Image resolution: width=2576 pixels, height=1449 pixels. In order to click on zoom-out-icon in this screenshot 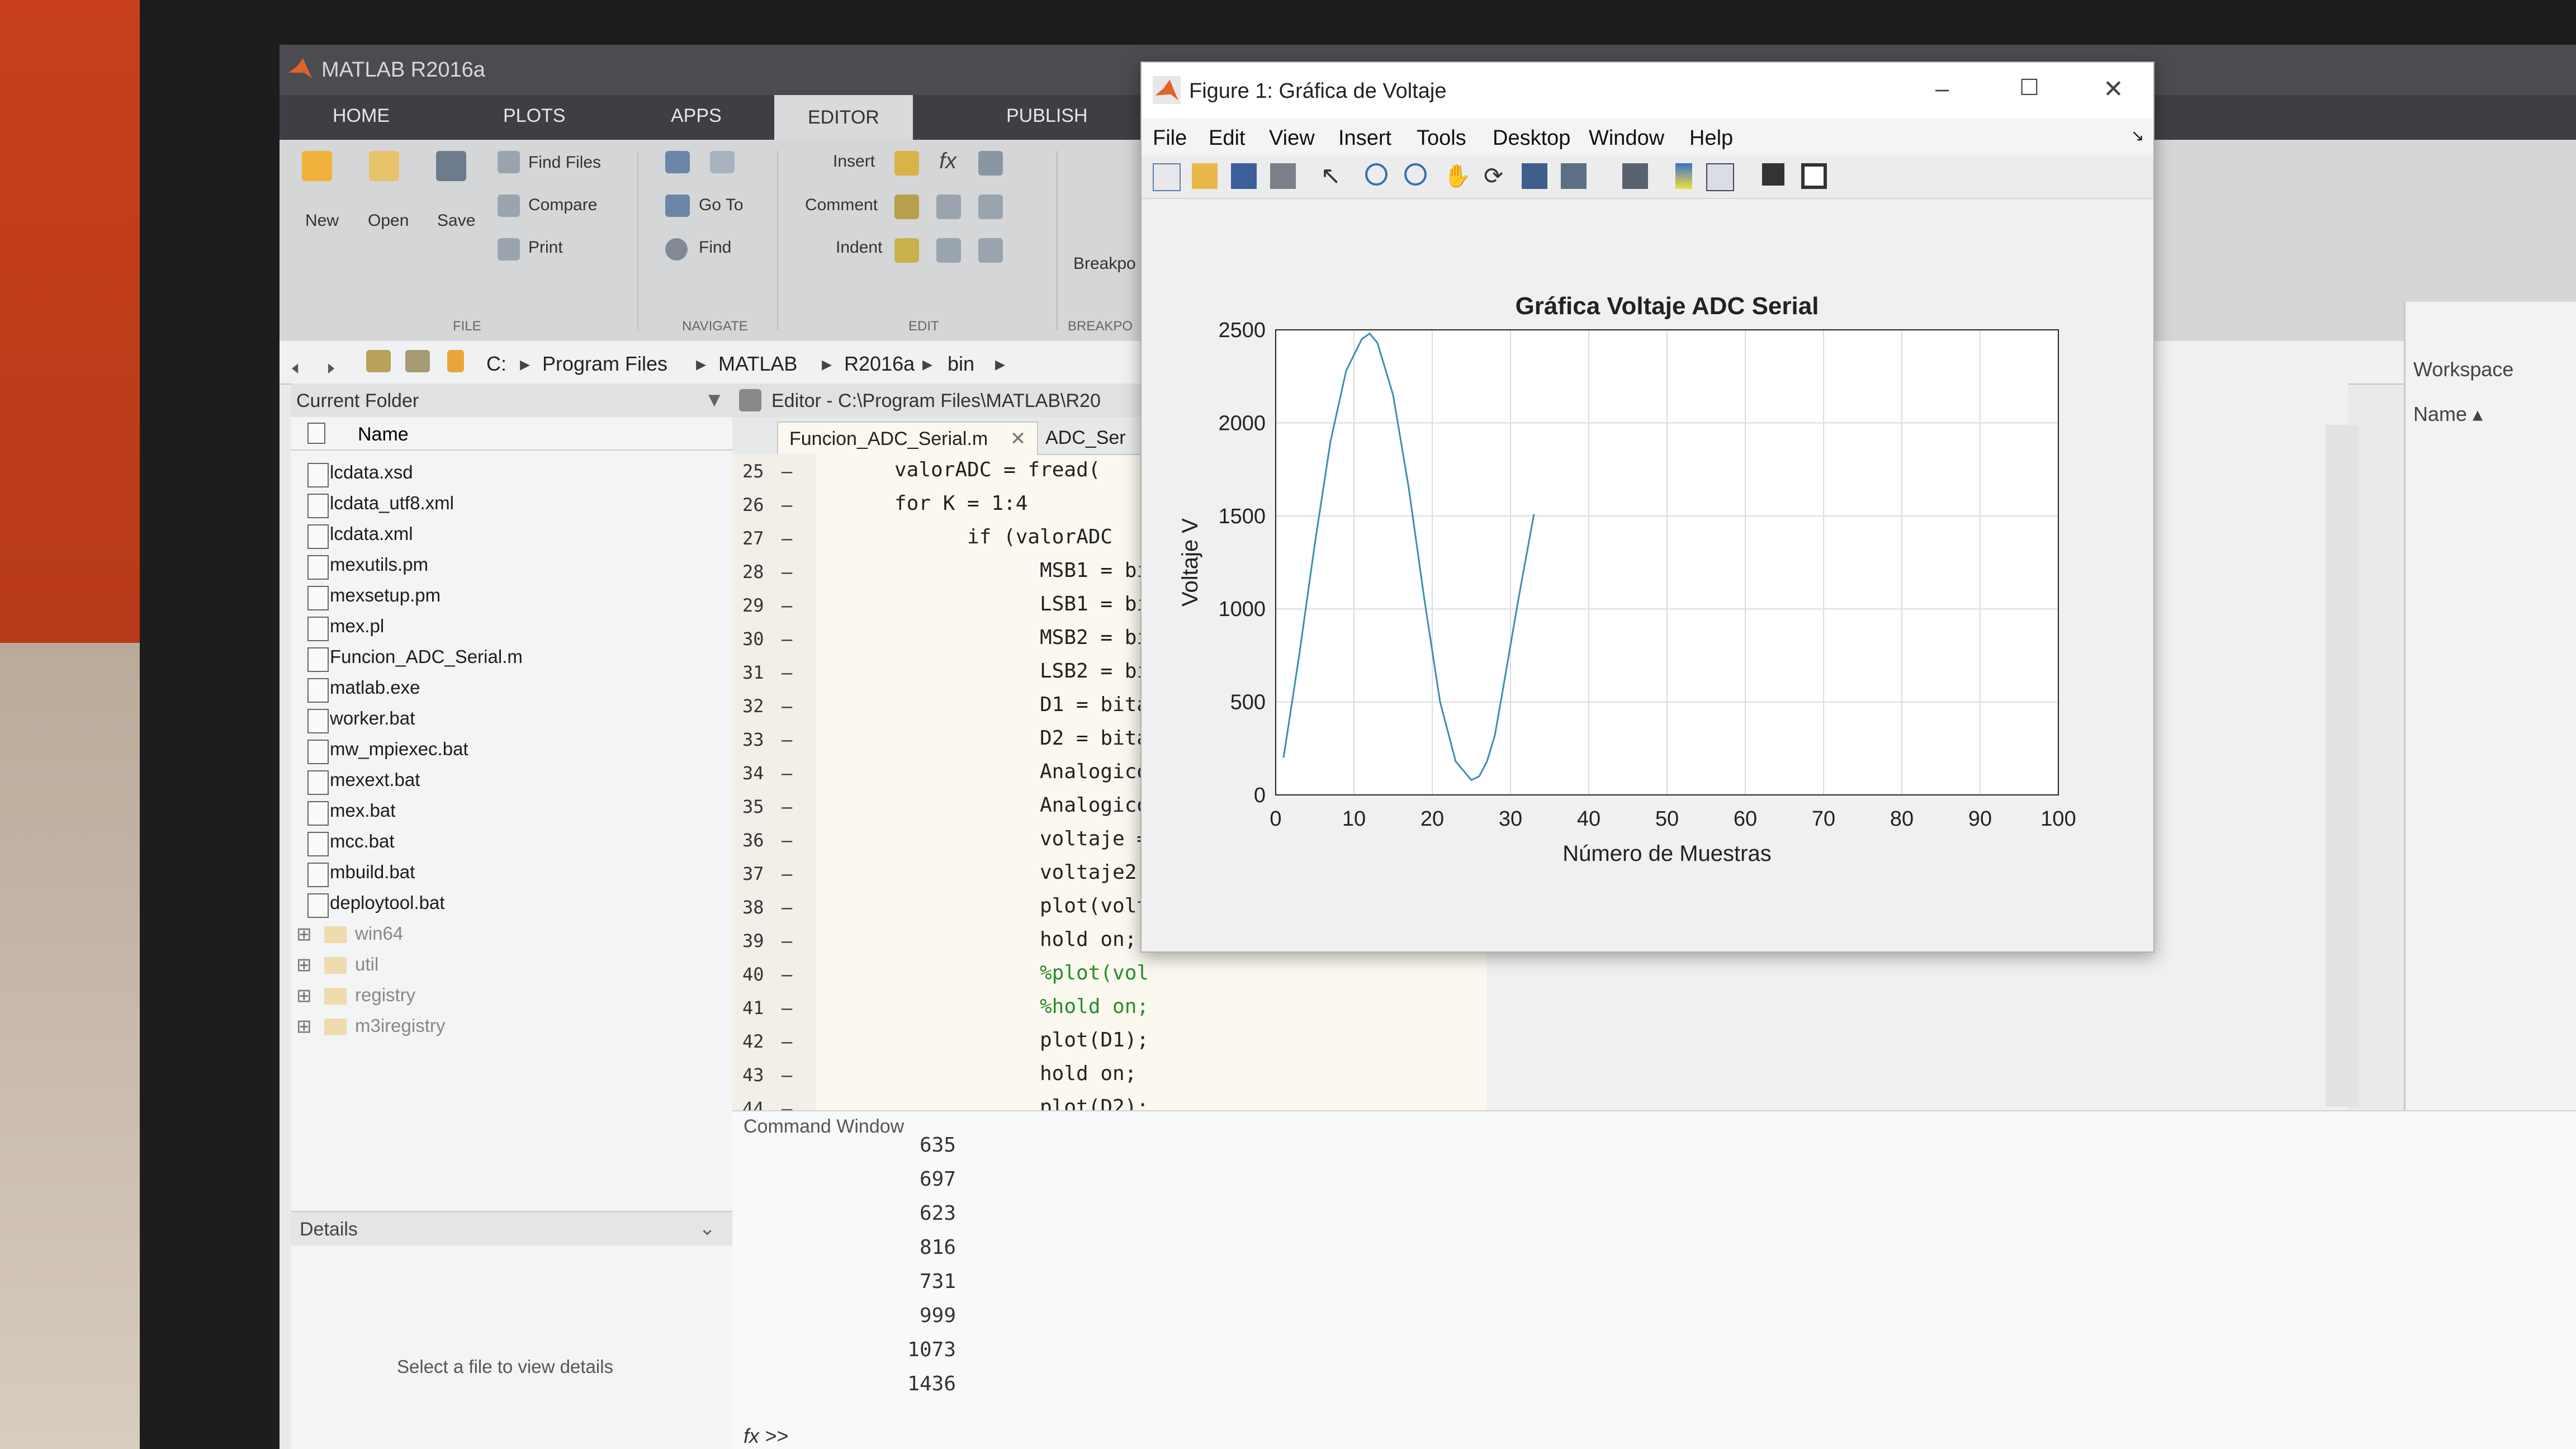, I will do `click(1415, 174)`.